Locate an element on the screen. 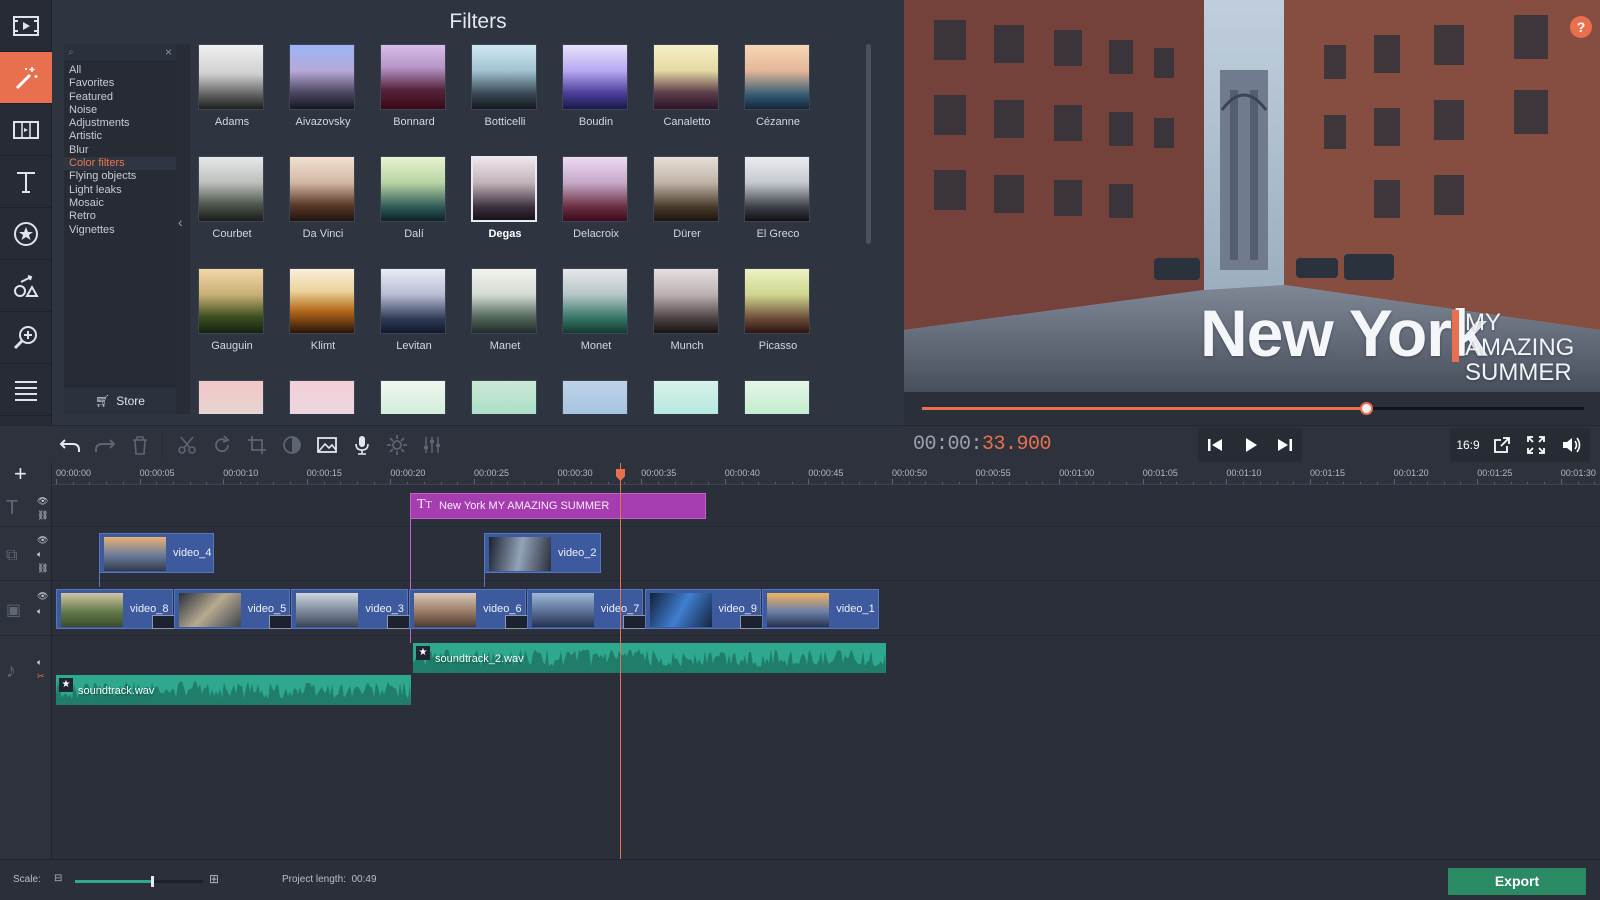 Image resolution: width=1600 pixels, height=900 pixels. category-item: Flying objects is located at coordinates (120, 176).